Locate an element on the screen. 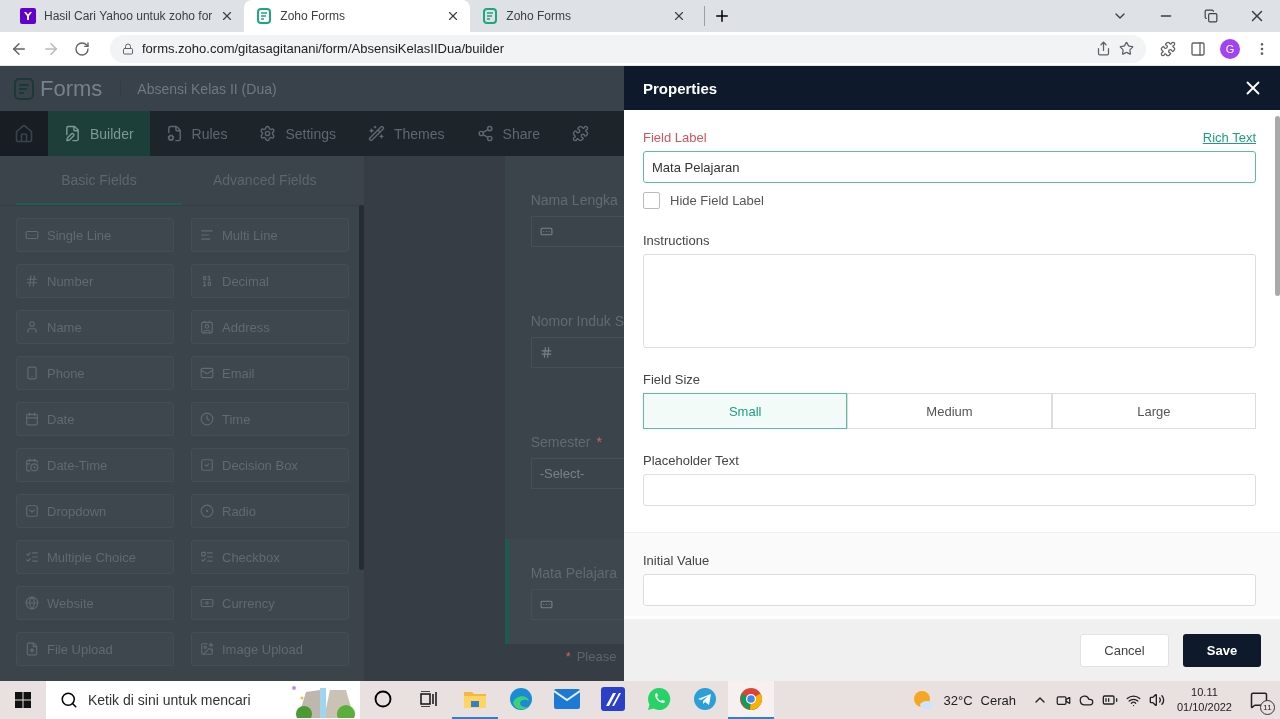 Image resolution: width=1280 pixels, height=719 pixels. home-icon is located at coordinates (24, 133).